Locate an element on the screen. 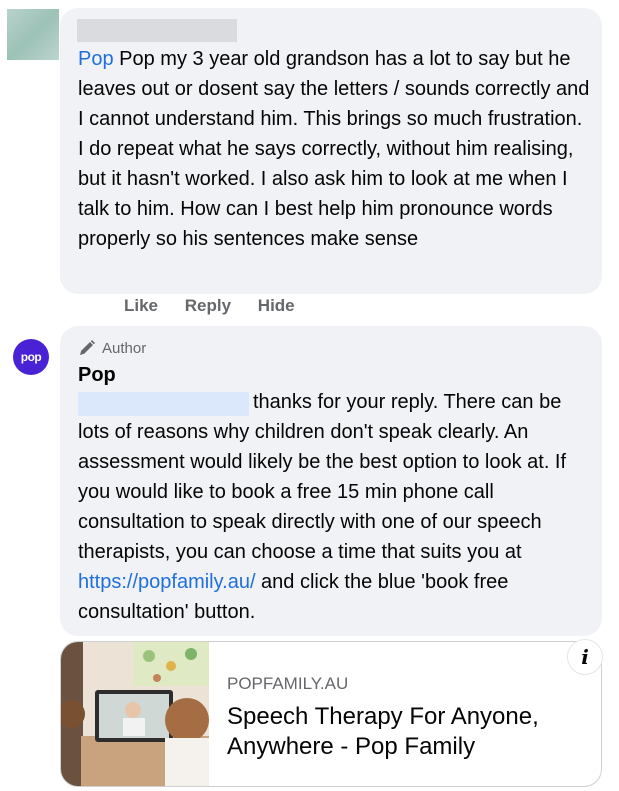 The height and width of the screenshot is (791, 619). info-icon: i is located at coordinates (585, 657).